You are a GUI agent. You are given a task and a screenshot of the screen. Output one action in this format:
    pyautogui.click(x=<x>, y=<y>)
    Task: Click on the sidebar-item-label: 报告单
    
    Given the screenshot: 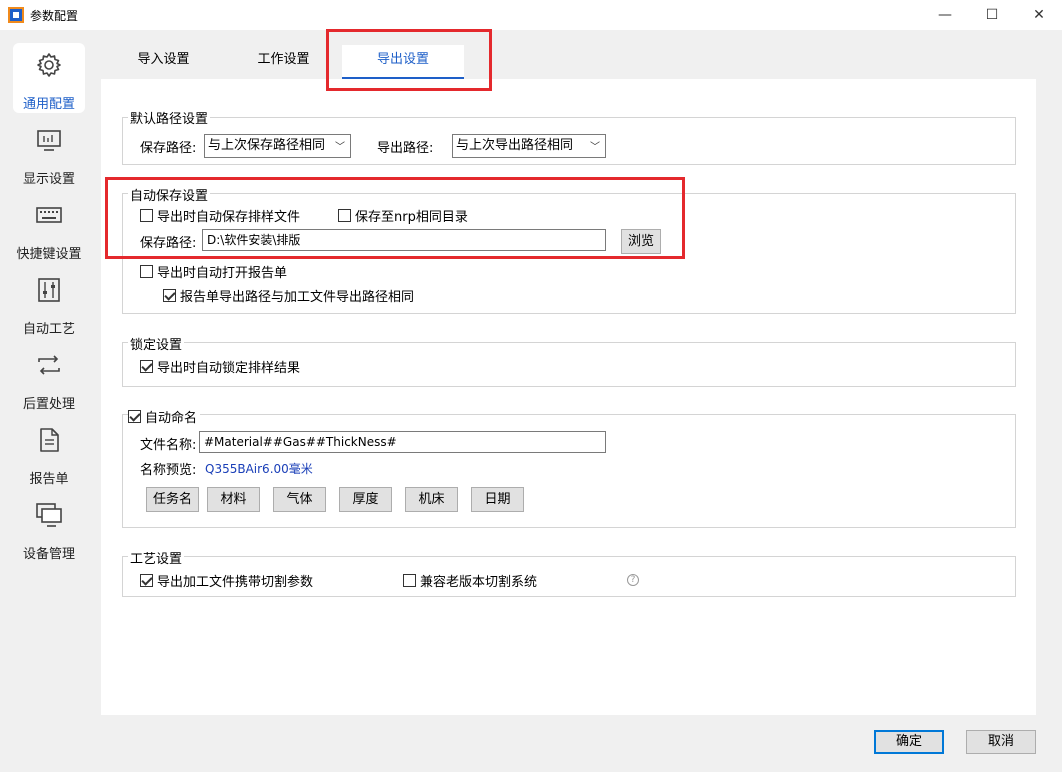 What is the action you would take?
    pyautogui.click(x=49, y=479)
    